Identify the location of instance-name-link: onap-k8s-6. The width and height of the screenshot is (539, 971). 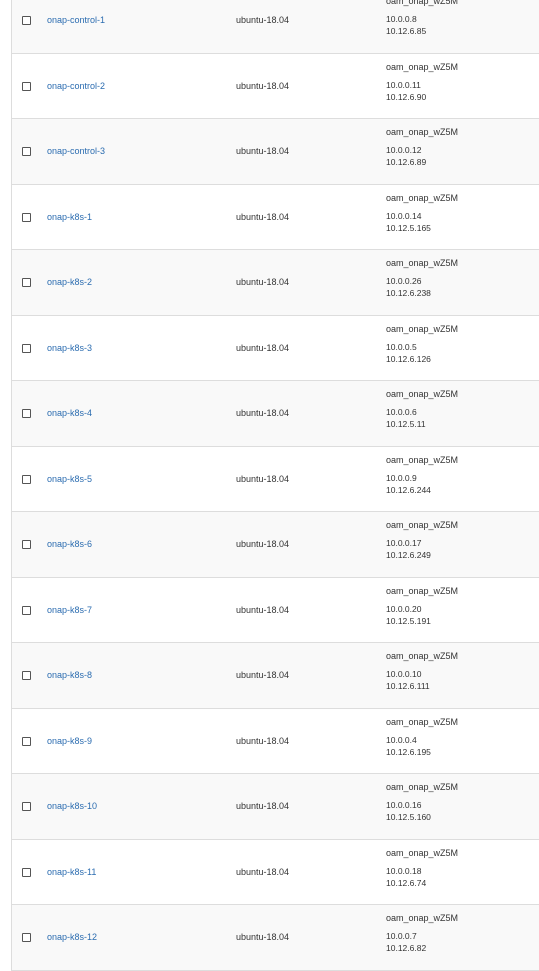
(69, 544).